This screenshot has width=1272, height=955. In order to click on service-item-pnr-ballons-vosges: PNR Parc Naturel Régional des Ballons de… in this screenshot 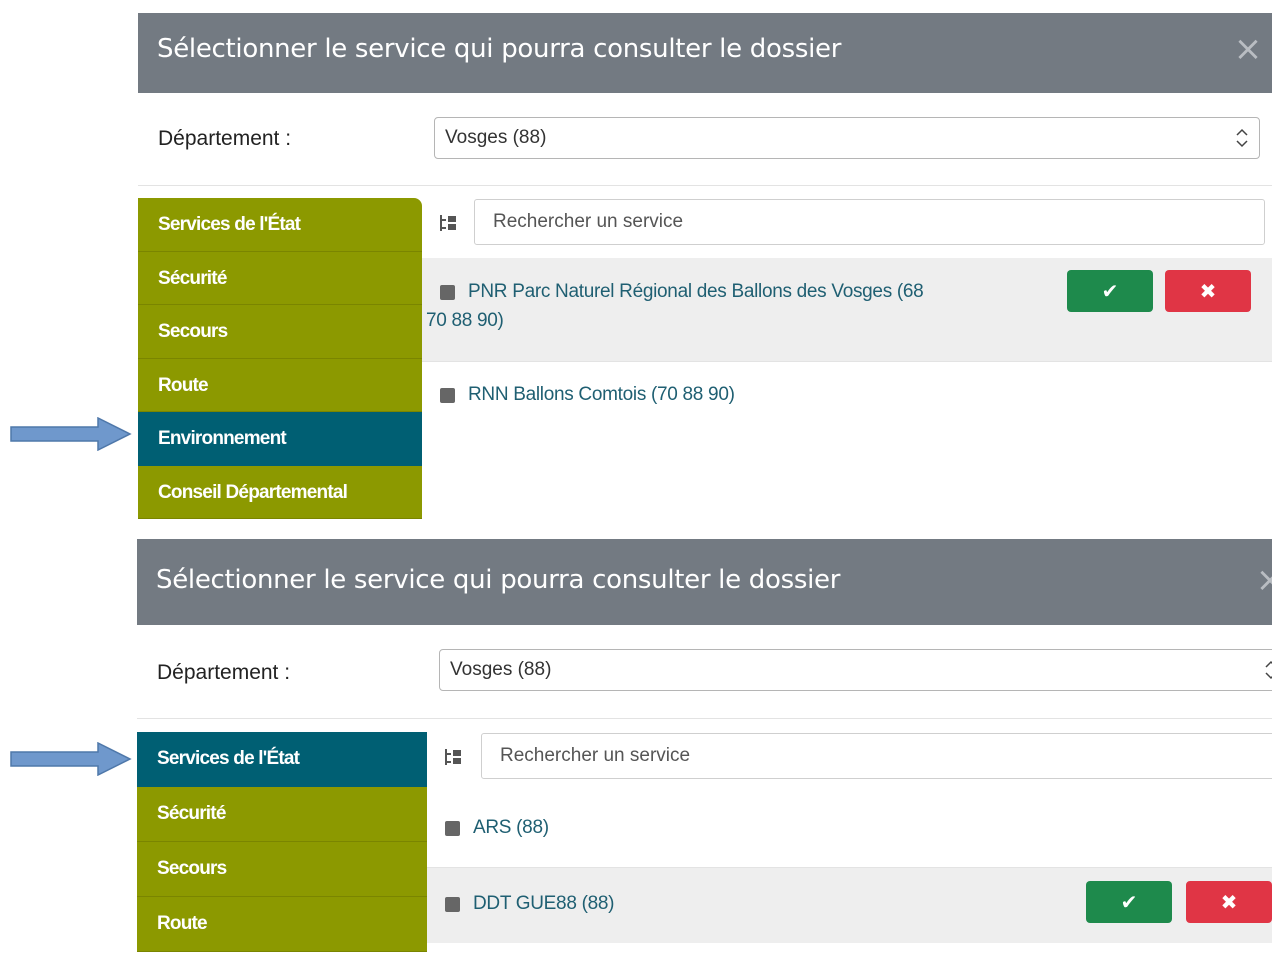, I will do `click(847, 310)`.